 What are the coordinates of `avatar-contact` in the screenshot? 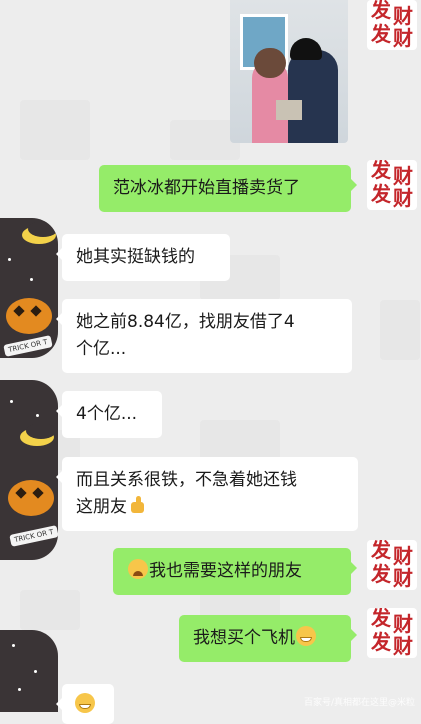 It's located at (29, 671).